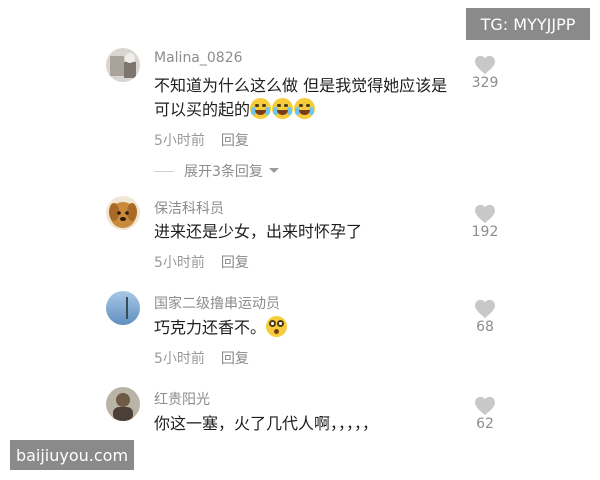  I want to click on comment-text: 不知道为什么这么做 但是我觉得她应该是 可以买的起的, so click(309, 98).